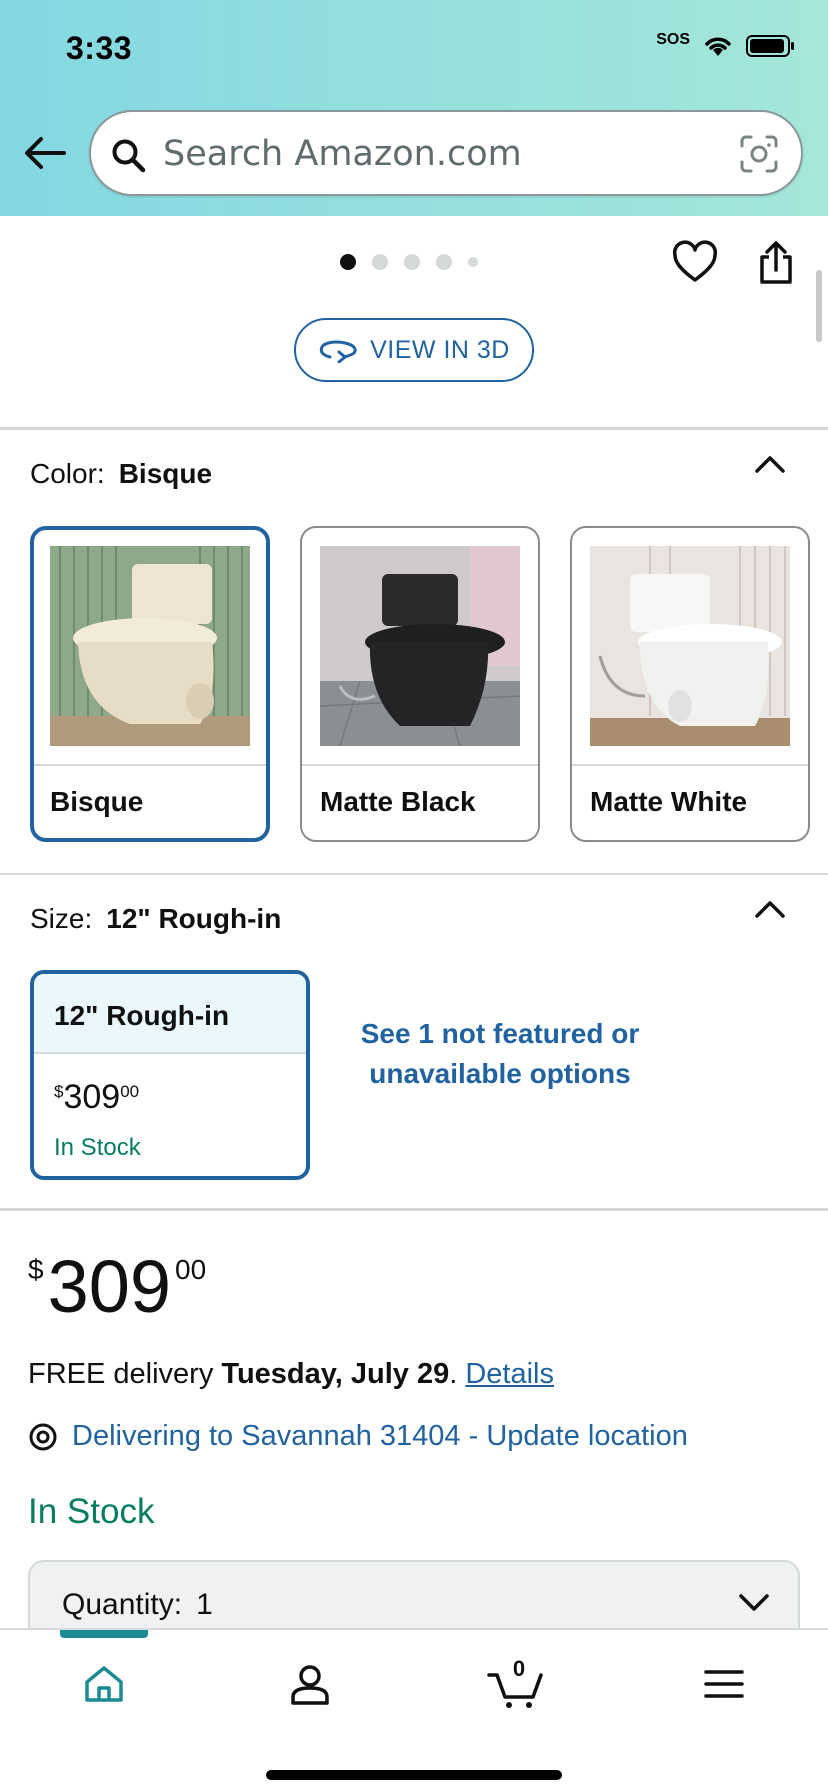 Image resolution: width=828 pixels, height=1792 pixels. Describe the element at coordinates (669, 801) in the screenshot. I see `color-option-label: Matte White` at that location.